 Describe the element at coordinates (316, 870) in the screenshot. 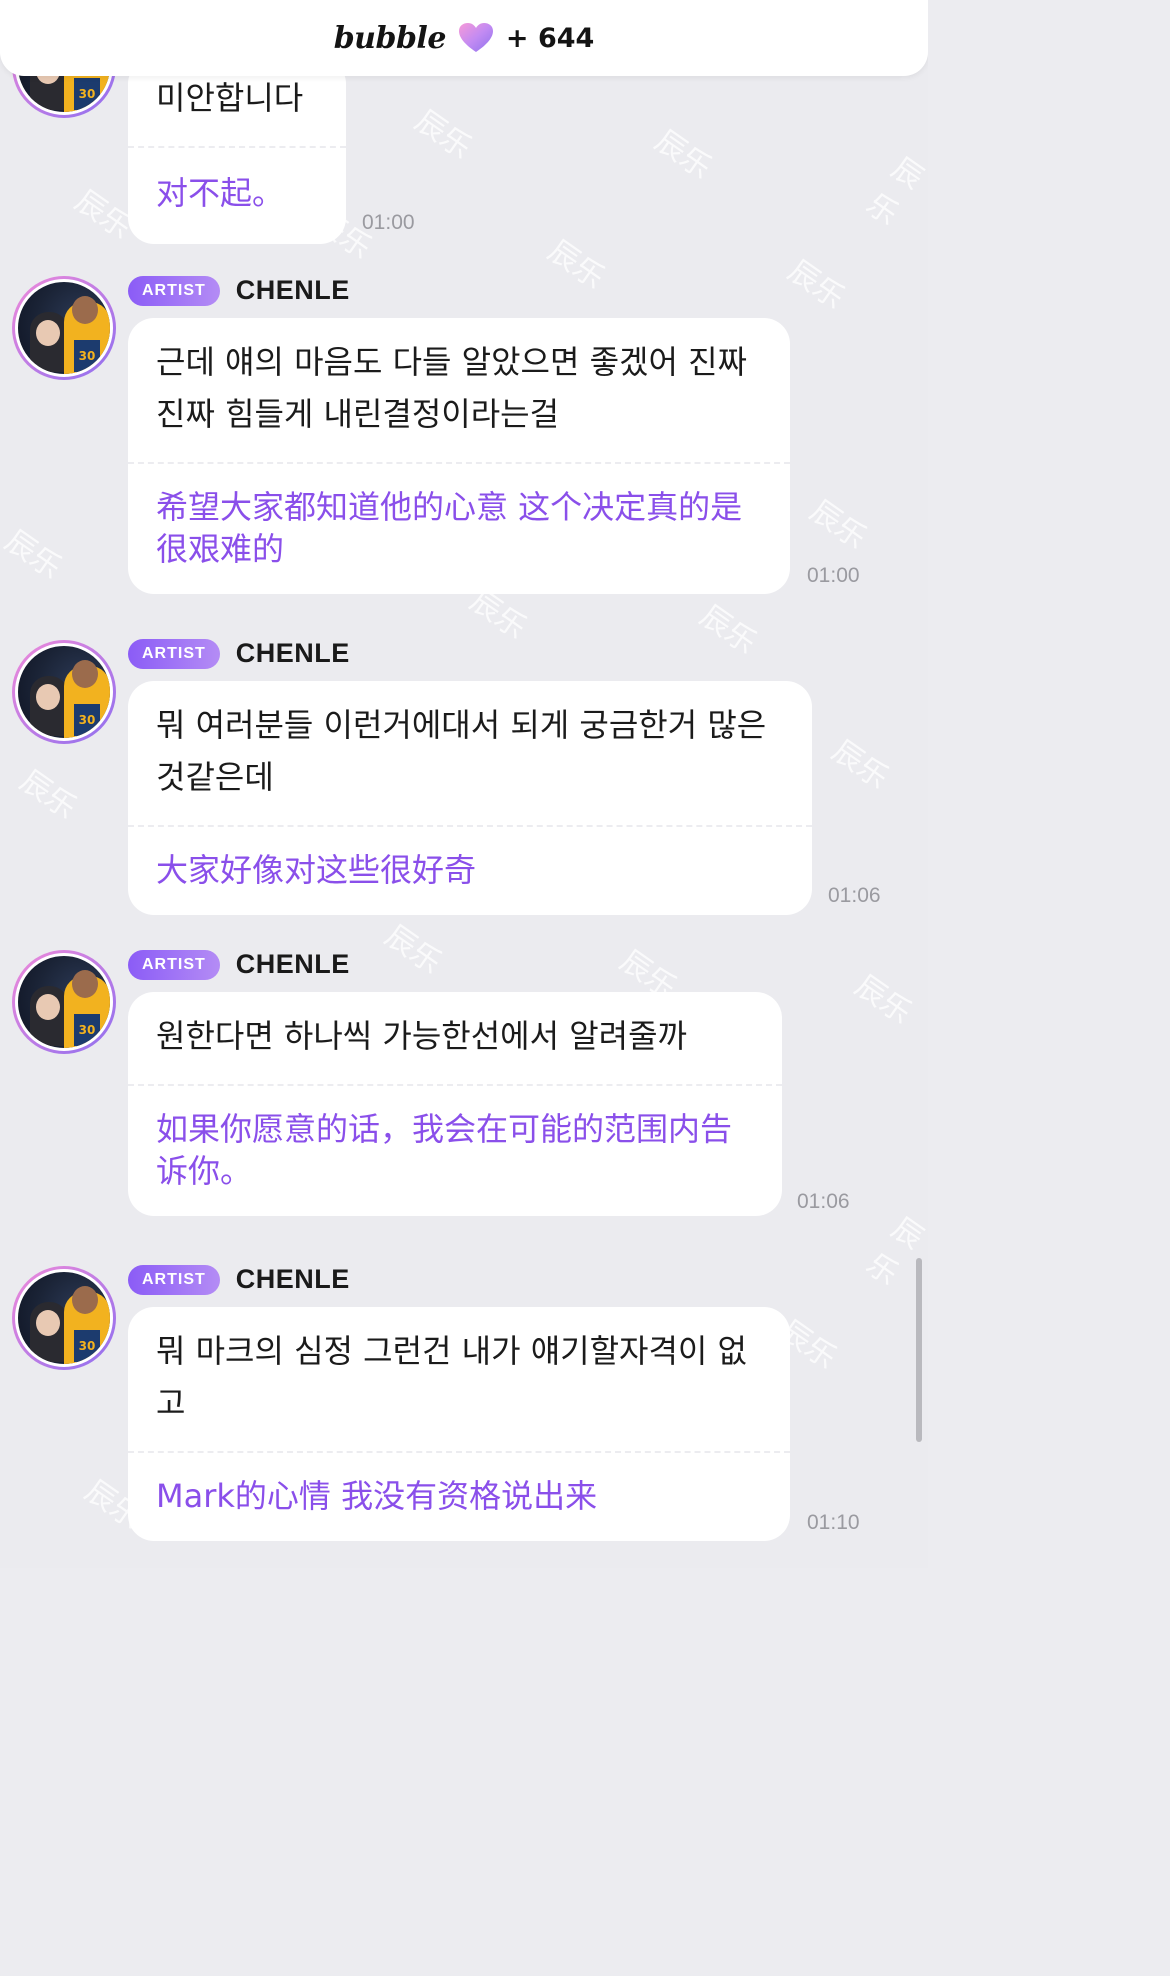

I see `message-chinese: 大家好像对这些很好奇` at that location.